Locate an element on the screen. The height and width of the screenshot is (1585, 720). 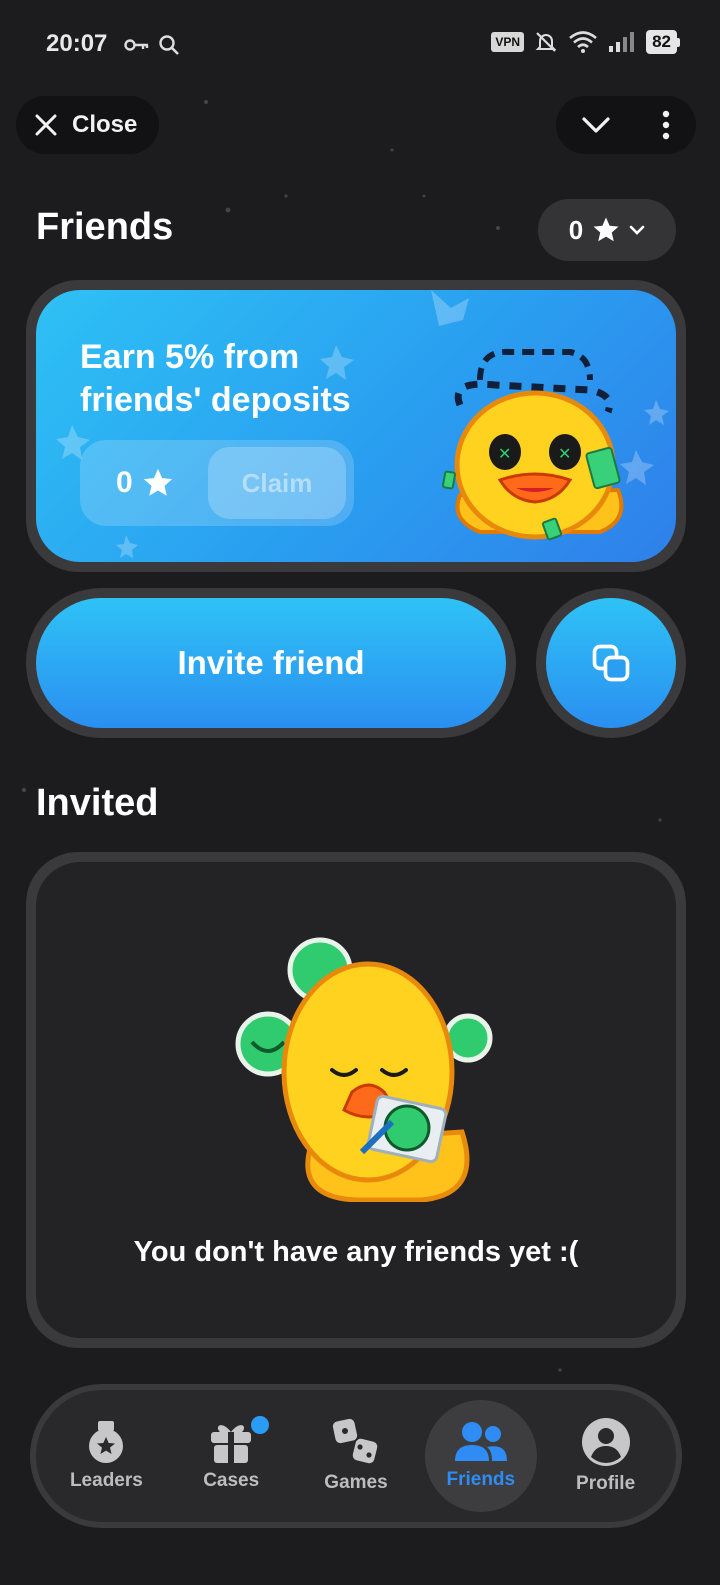
earn-title-line2: friends' deposits is located at coordinates (215, 400).